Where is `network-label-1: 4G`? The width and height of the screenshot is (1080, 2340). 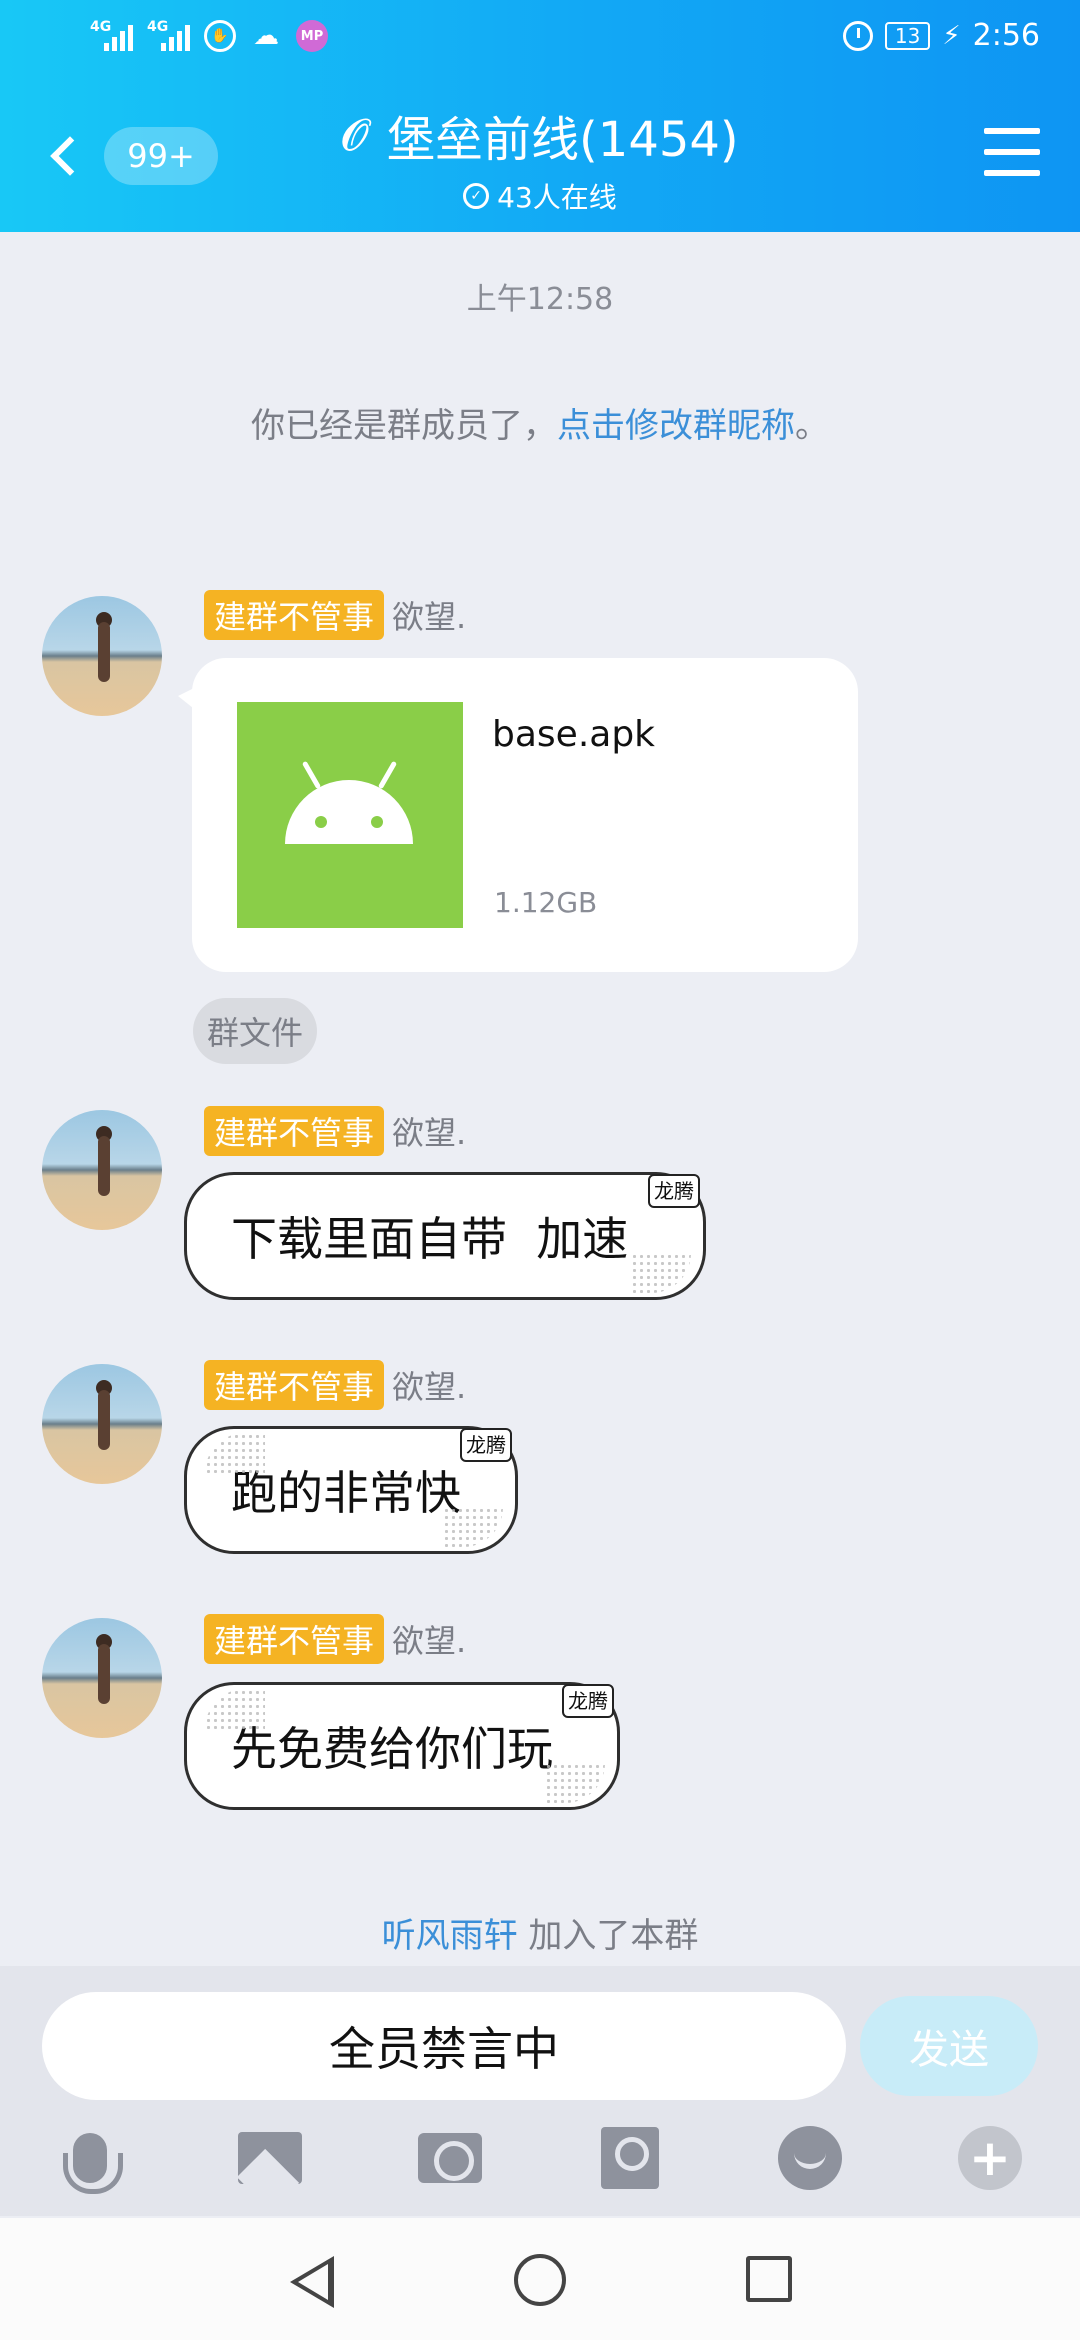 network-label-1: 4G is located at coordinates (101, 27).